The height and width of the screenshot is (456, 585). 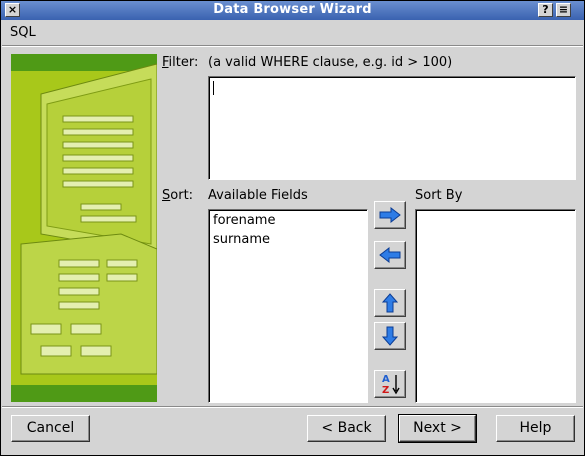 What do you see at coordinates (183, 62) in the screenshot?
I see `filter-label-text: ilter:` at bounding box center [183, 62].